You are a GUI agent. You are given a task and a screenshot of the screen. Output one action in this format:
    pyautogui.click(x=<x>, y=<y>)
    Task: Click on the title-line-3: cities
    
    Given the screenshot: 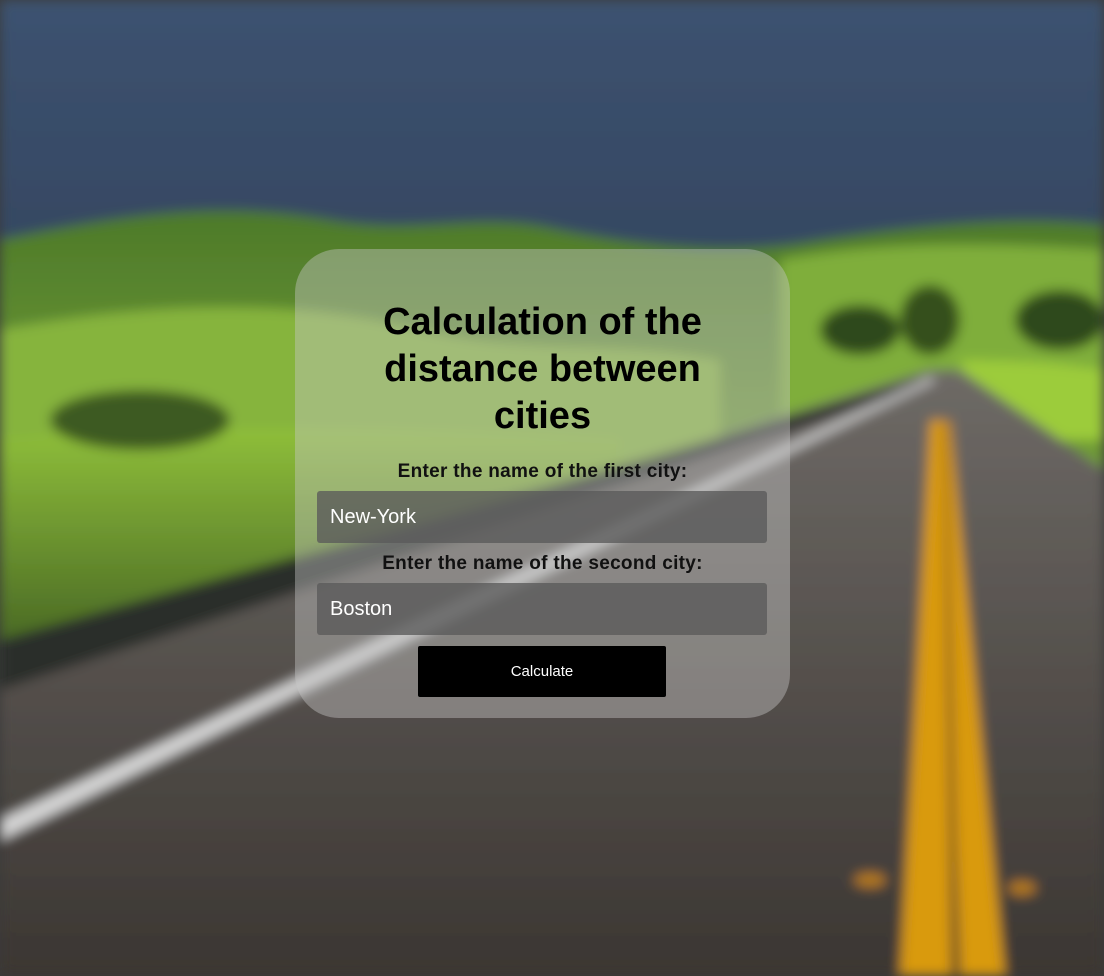 What is the action you would take?
    pyautogui.click(x=542, y=416)
    